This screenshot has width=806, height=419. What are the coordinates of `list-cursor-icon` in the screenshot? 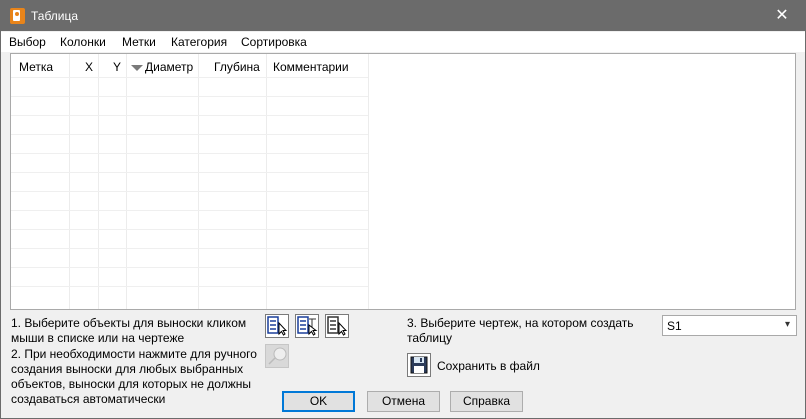 It's located at (337, 326).